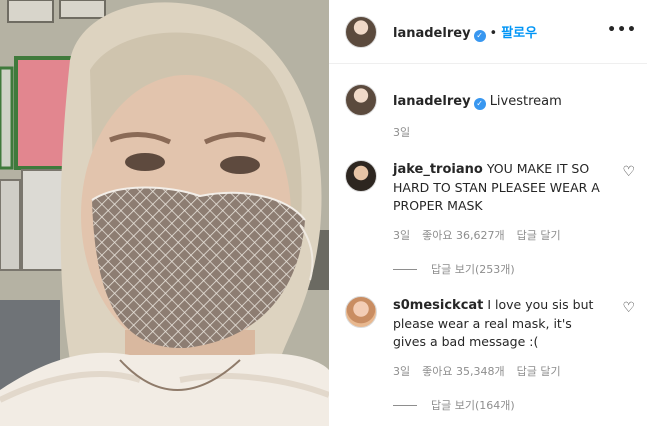 The image size is (647, 426). I want to click on view-replies-button: 답글 보기(164개), so click(454, 405).